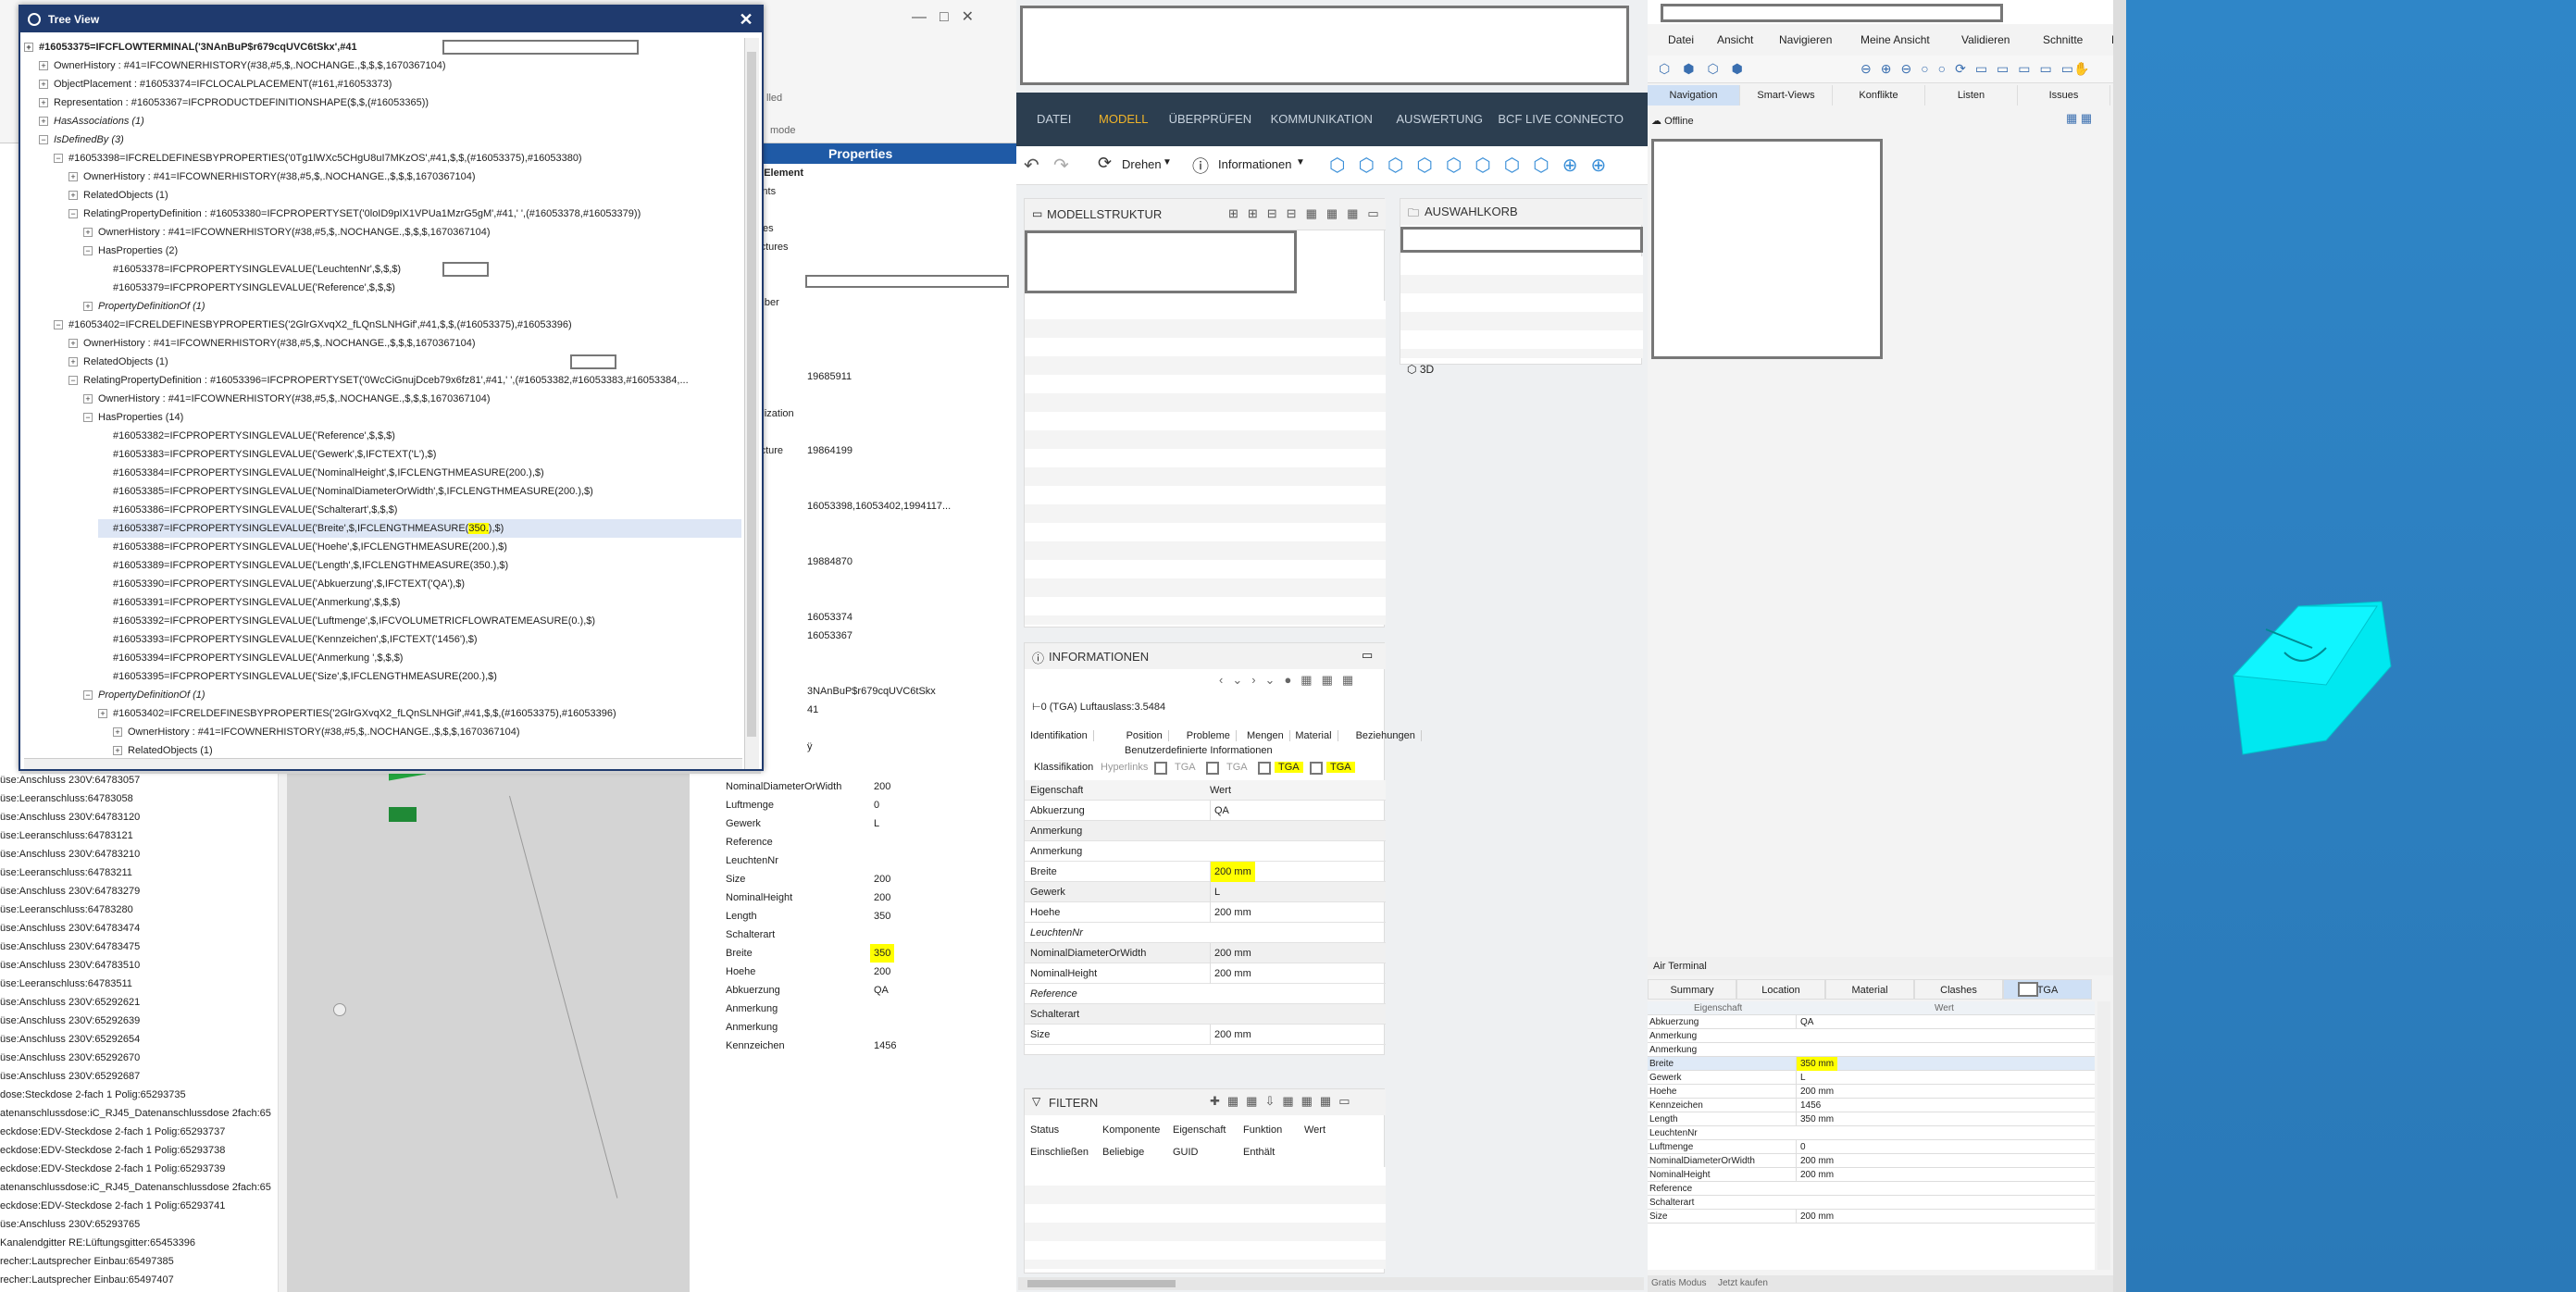 This screenshot has height=1292, width=2576. Describe the element at coordinates (1200, 166) in the screenshot. I see `info-icon: ⓘ` at that location.